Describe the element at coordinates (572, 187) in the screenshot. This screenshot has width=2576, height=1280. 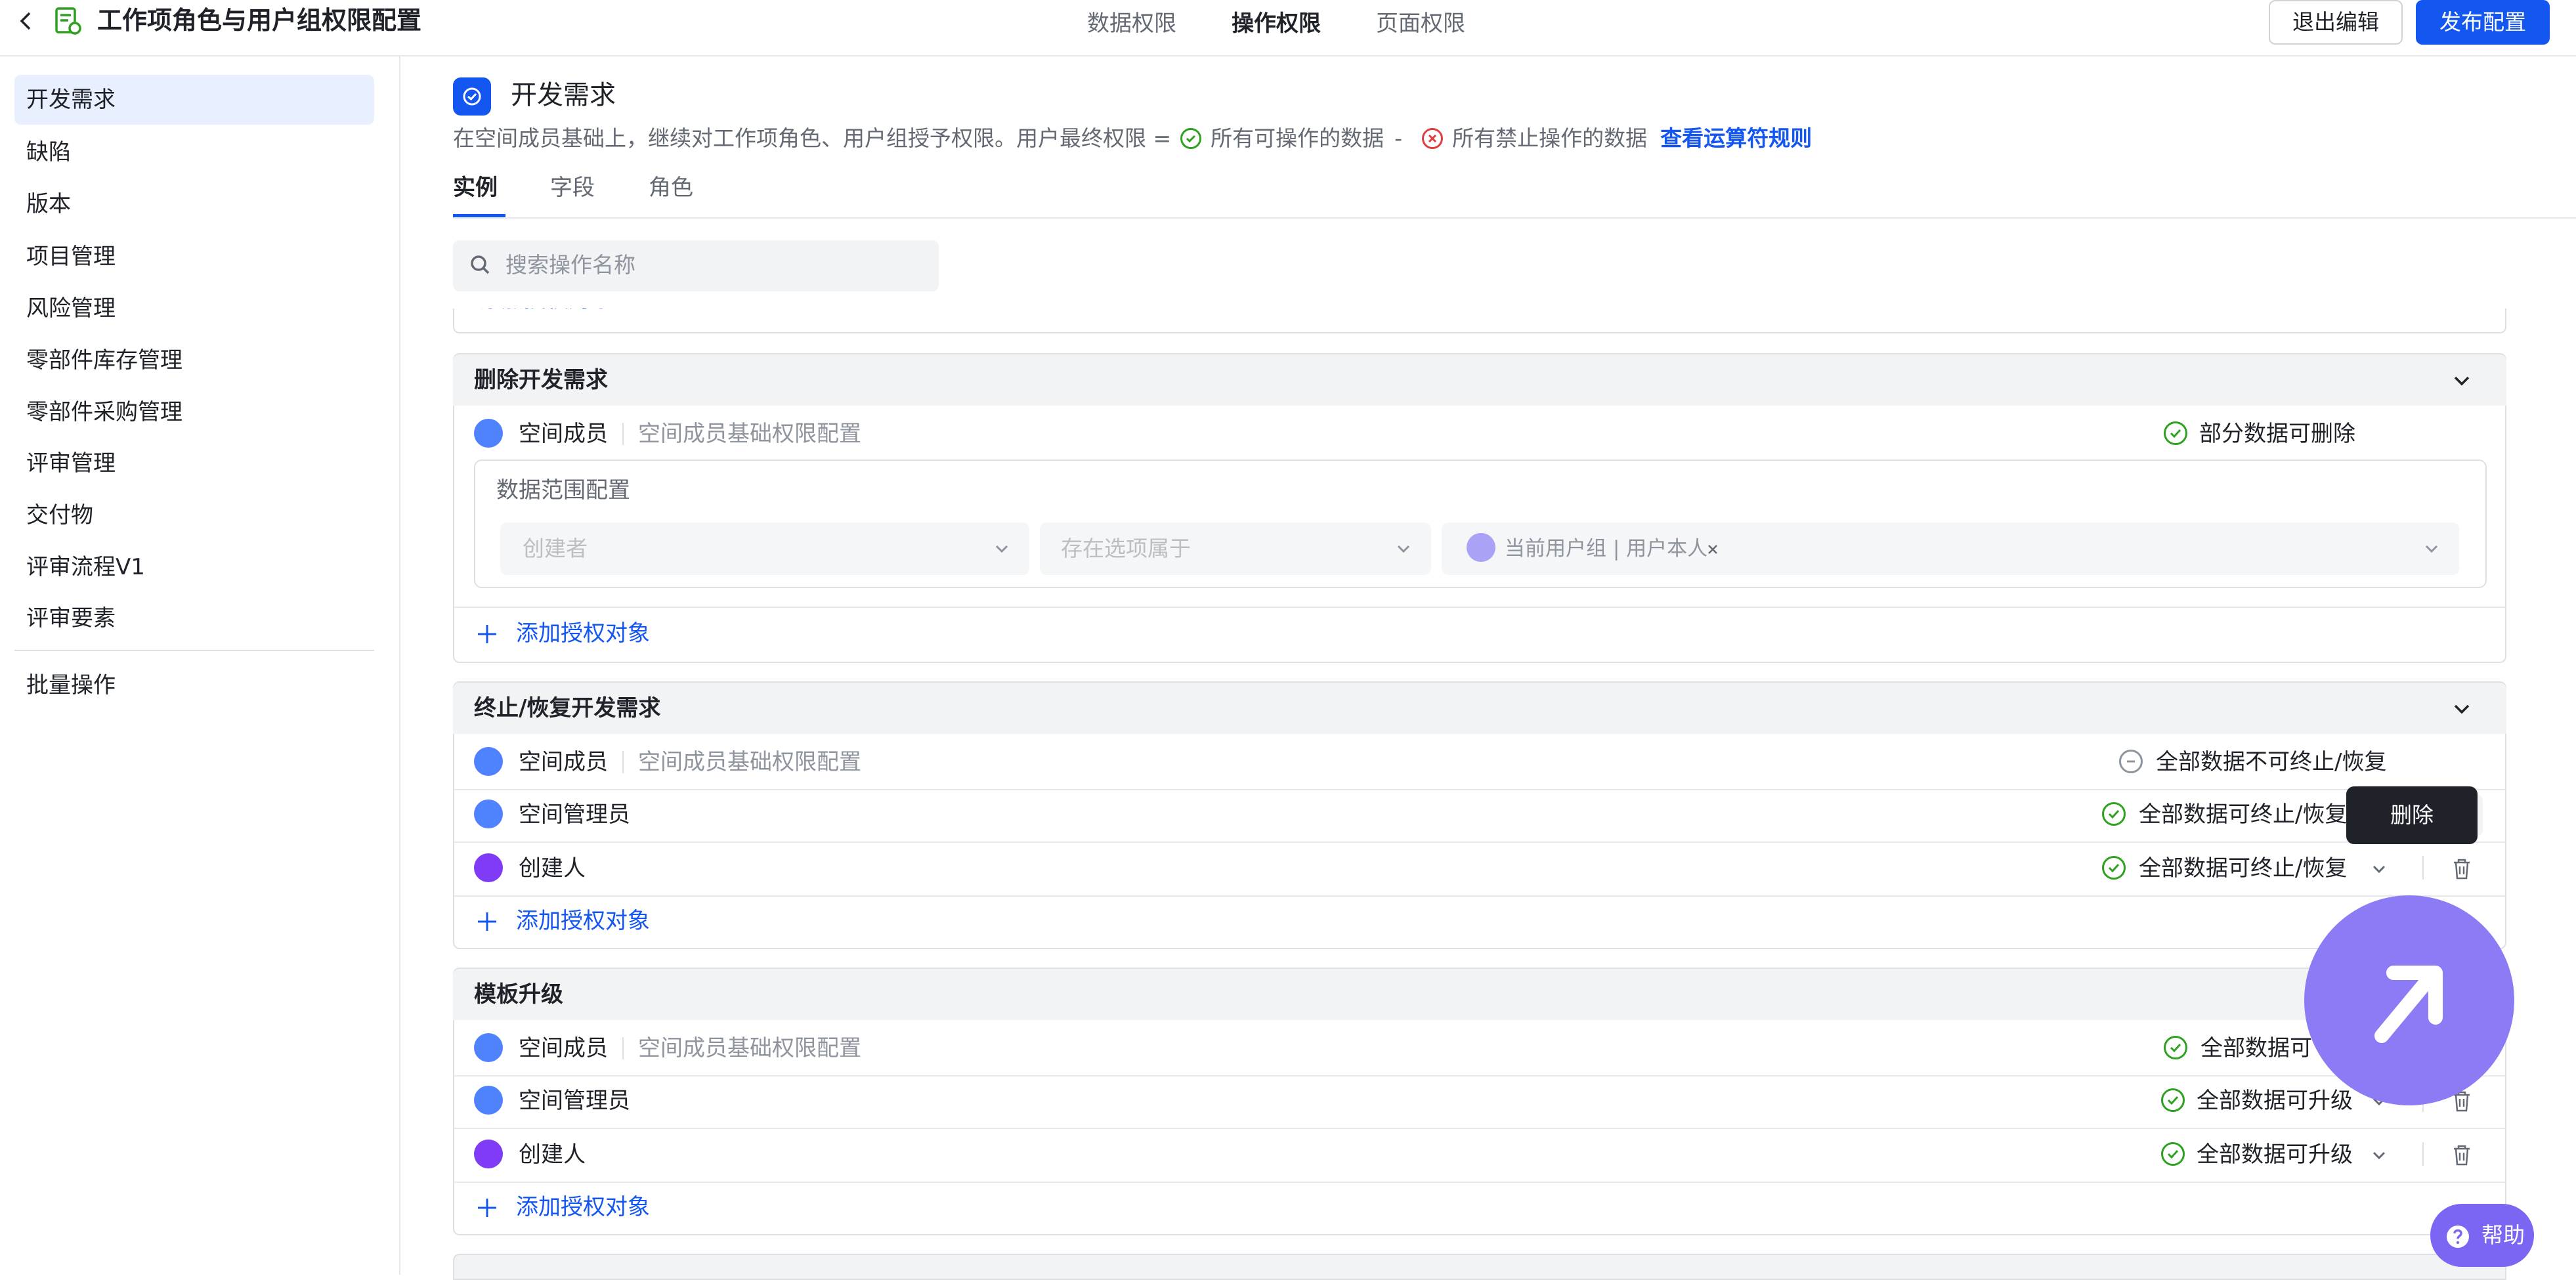
I see `subtab-field: 字段` at that location.